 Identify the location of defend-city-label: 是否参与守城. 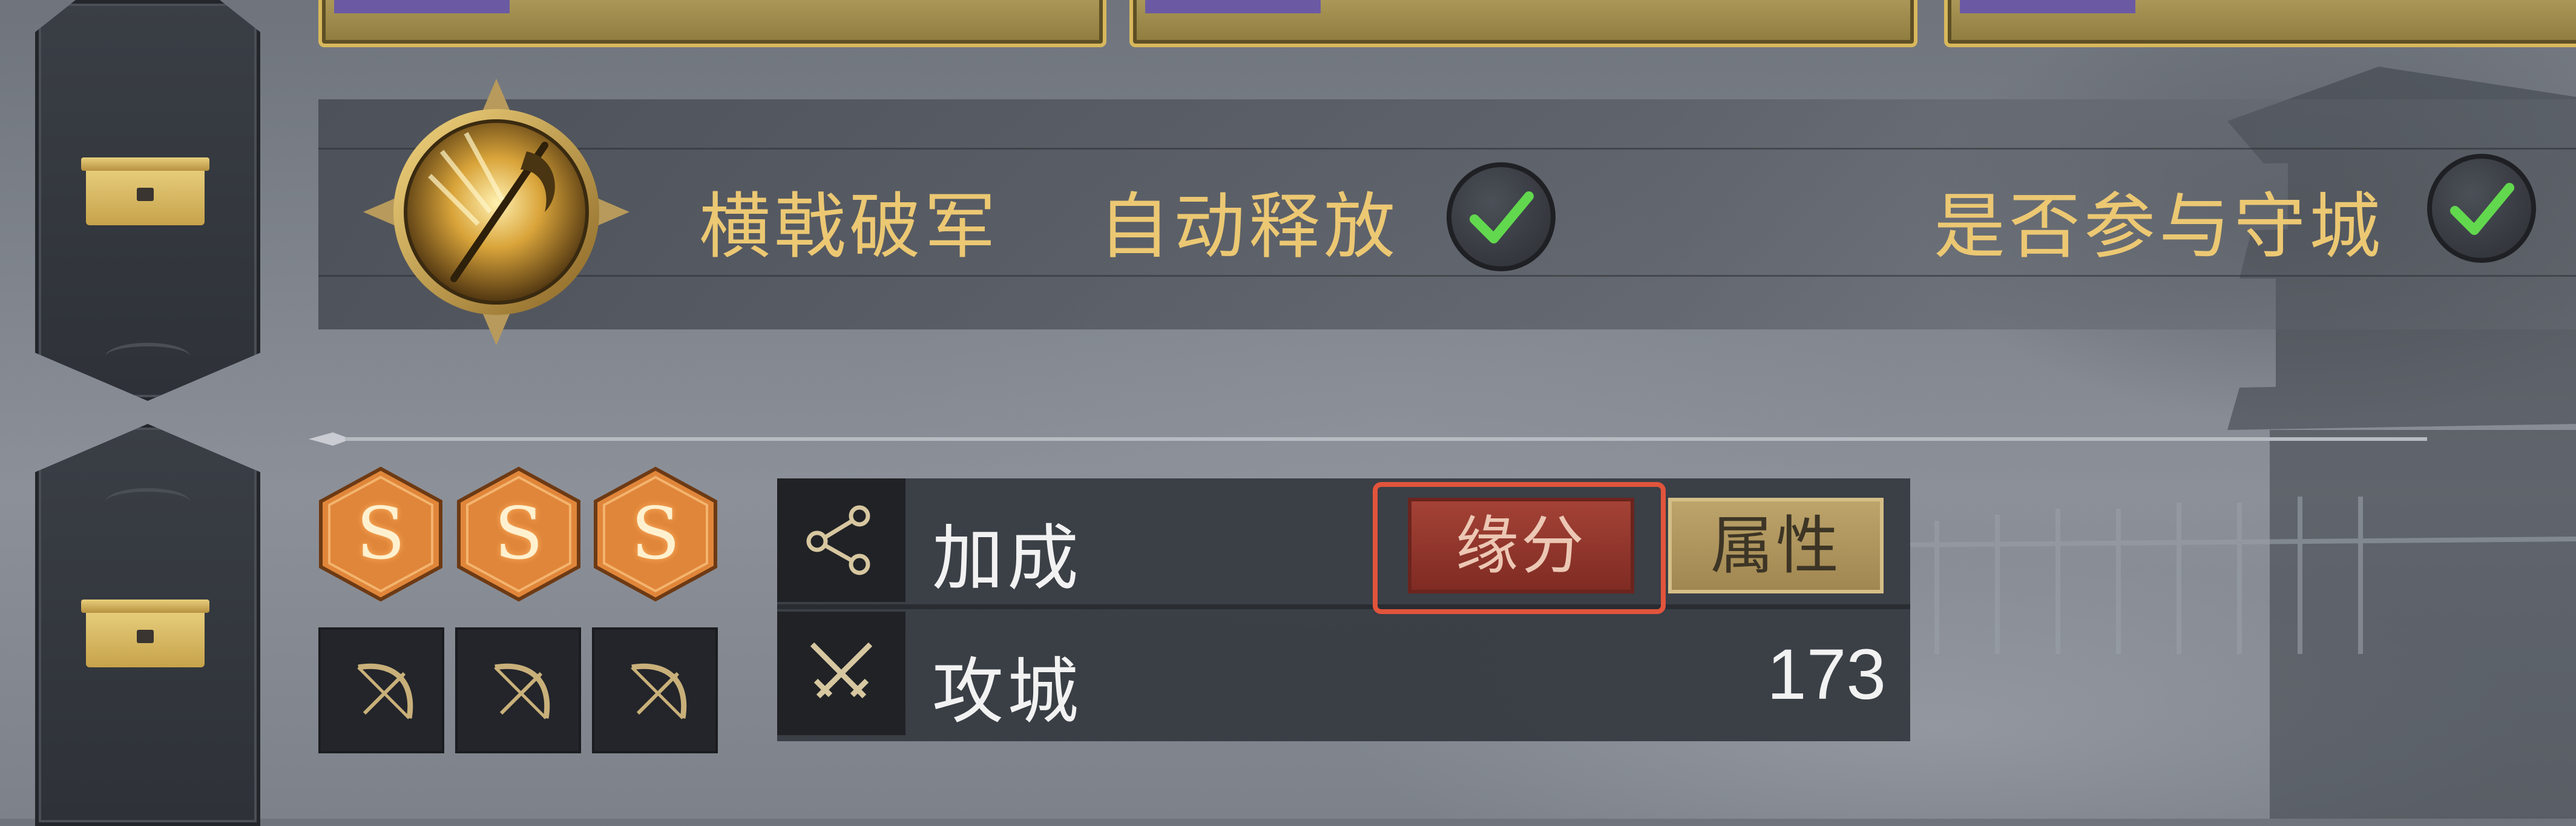
(2159, 226).